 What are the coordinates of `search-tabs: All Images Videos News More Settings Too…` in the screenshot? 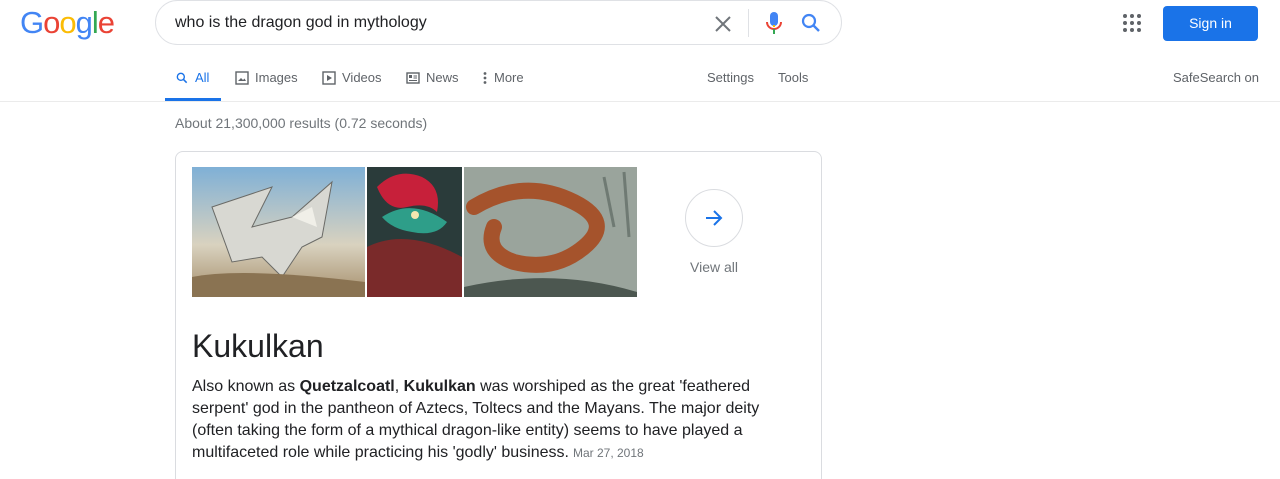 It's located at (640, 79).